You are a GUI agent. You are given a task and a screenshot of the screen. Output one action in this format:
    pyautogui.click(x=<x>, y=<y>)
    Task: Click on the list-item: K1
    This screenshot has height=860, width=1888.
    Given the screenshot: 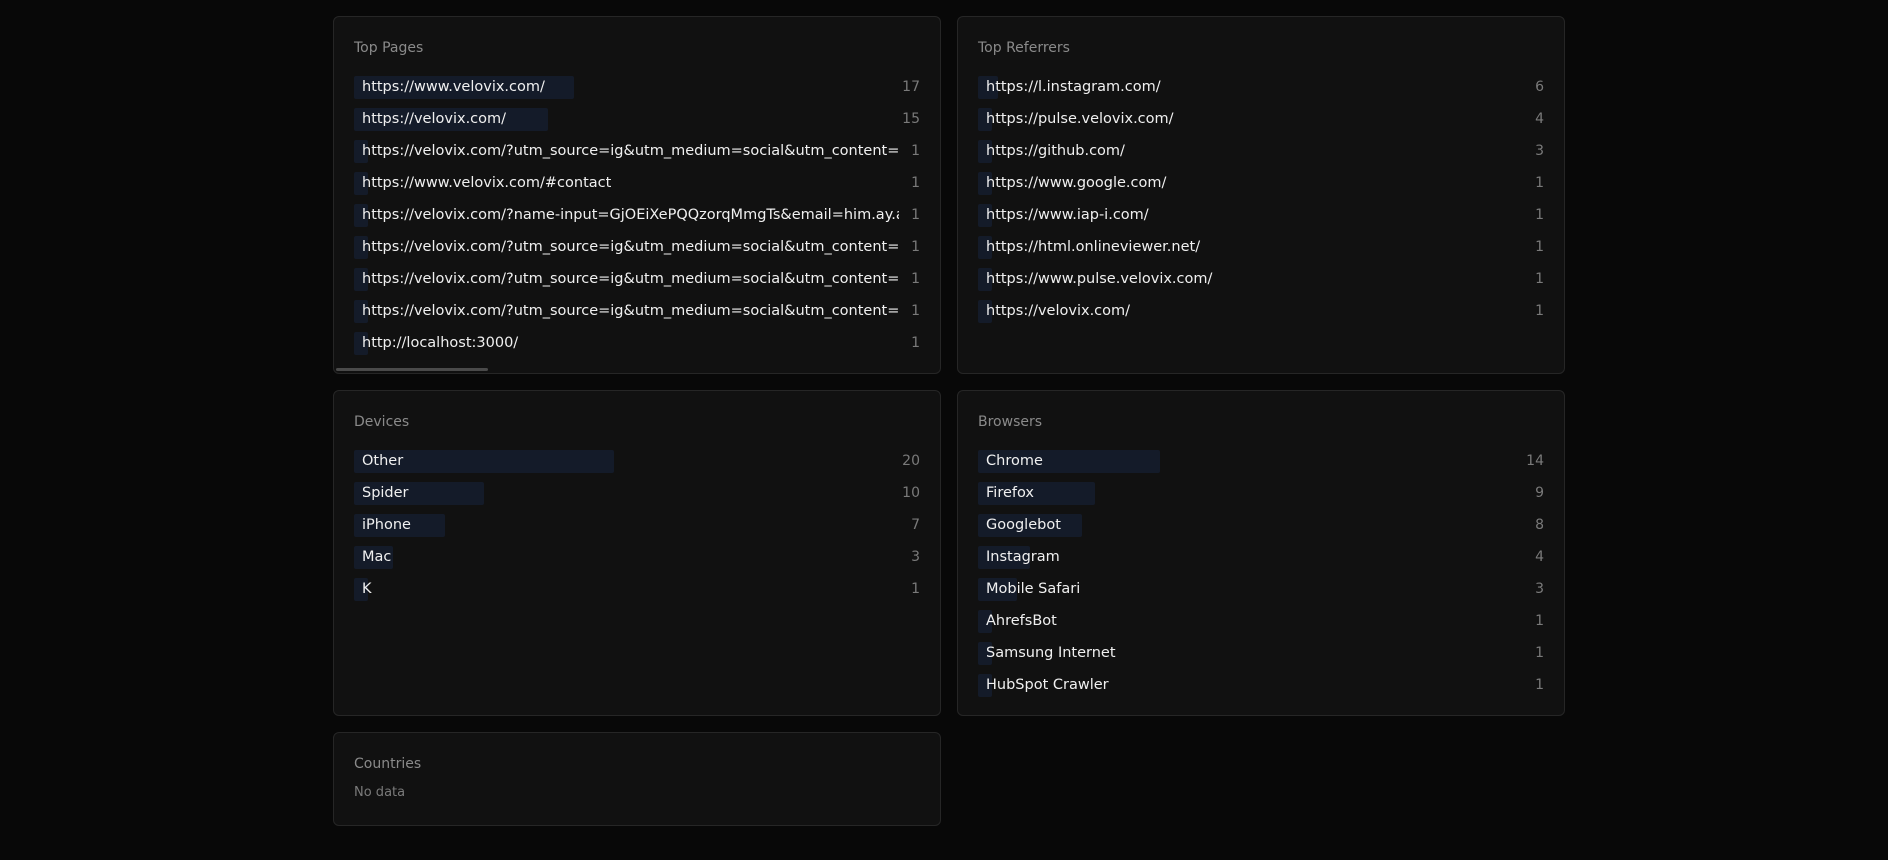 What is the action you would take?
    pyautogui.click(x=637, y=589)
    